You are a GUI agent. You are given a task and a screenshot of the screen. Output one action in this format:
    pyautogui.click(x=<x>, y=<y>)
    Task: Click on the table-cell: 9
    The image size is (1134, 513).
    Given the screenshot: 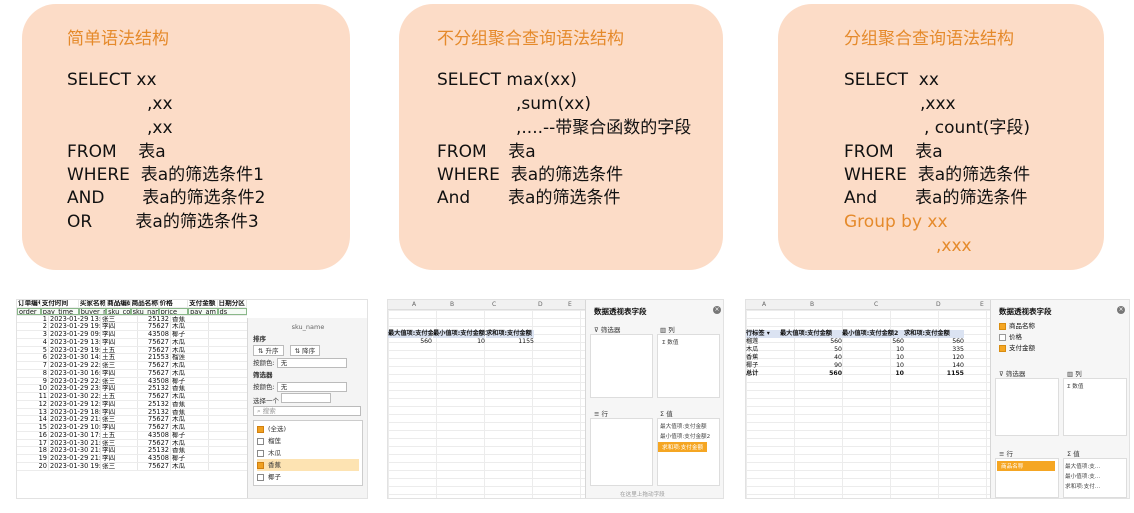 What is the action you would take?
    pyautogui.click(x=33, y=381)
    